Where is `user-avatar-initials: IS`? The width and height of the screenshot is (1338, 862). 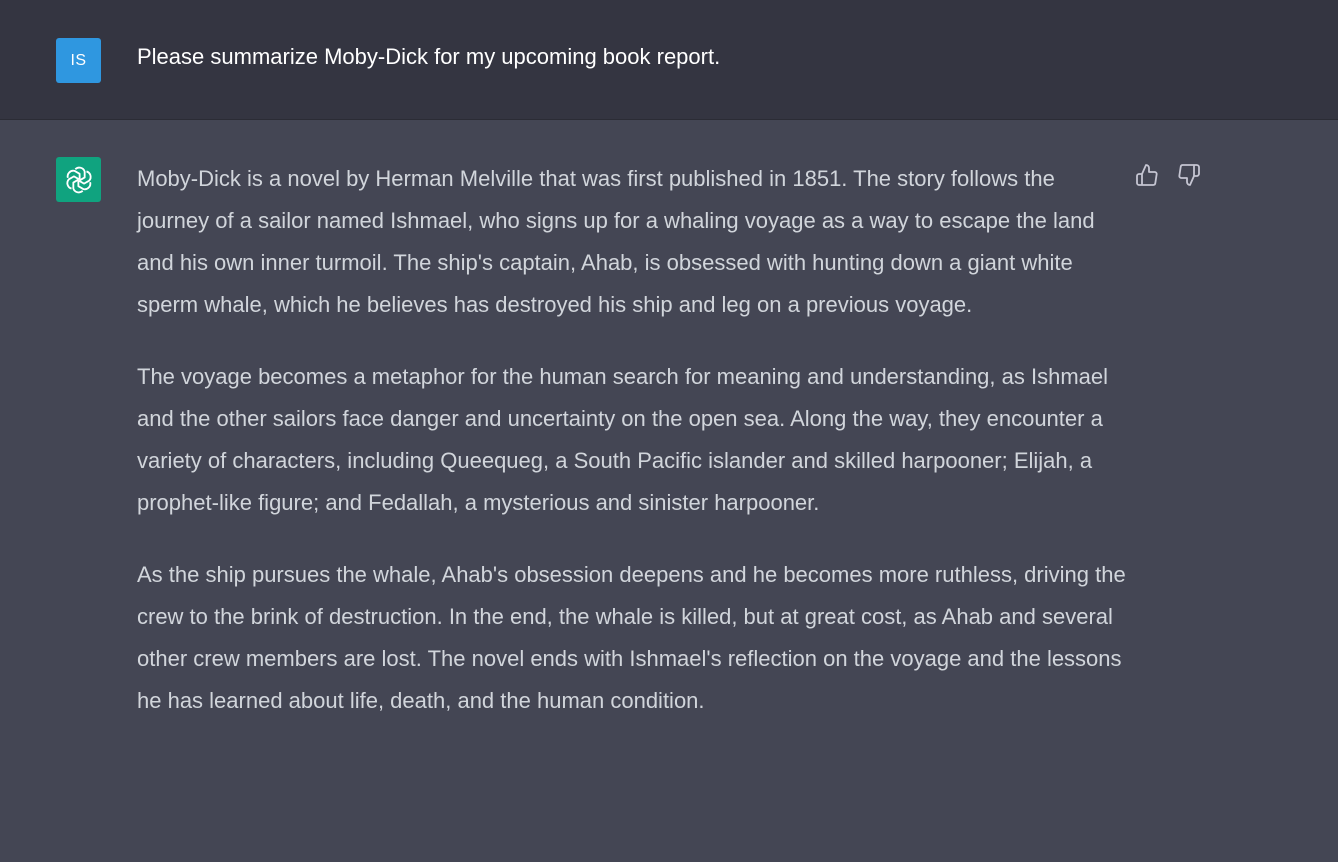 user-avatar-initials: IS is located at coordinates (78, 60).